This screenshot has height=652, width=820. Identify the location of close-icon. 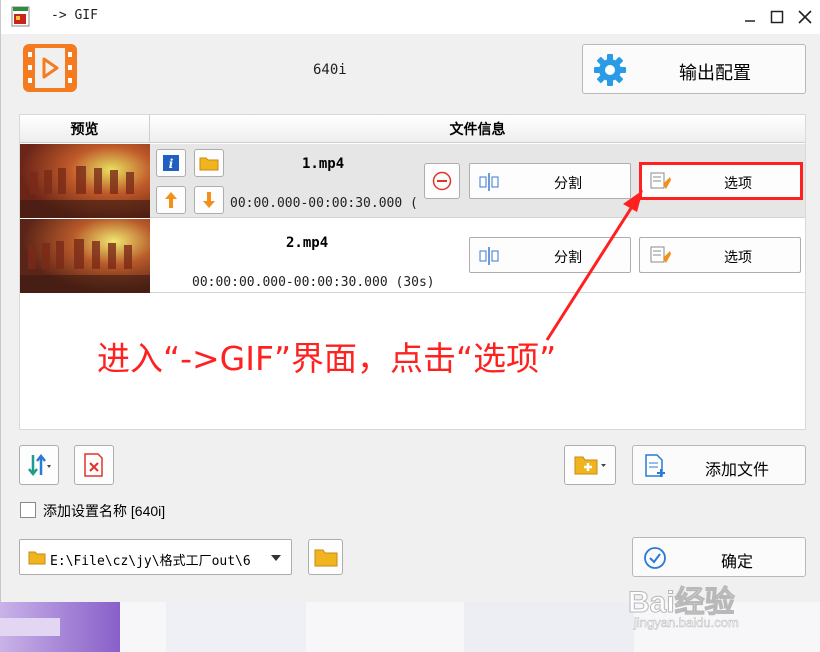
(805, 17).